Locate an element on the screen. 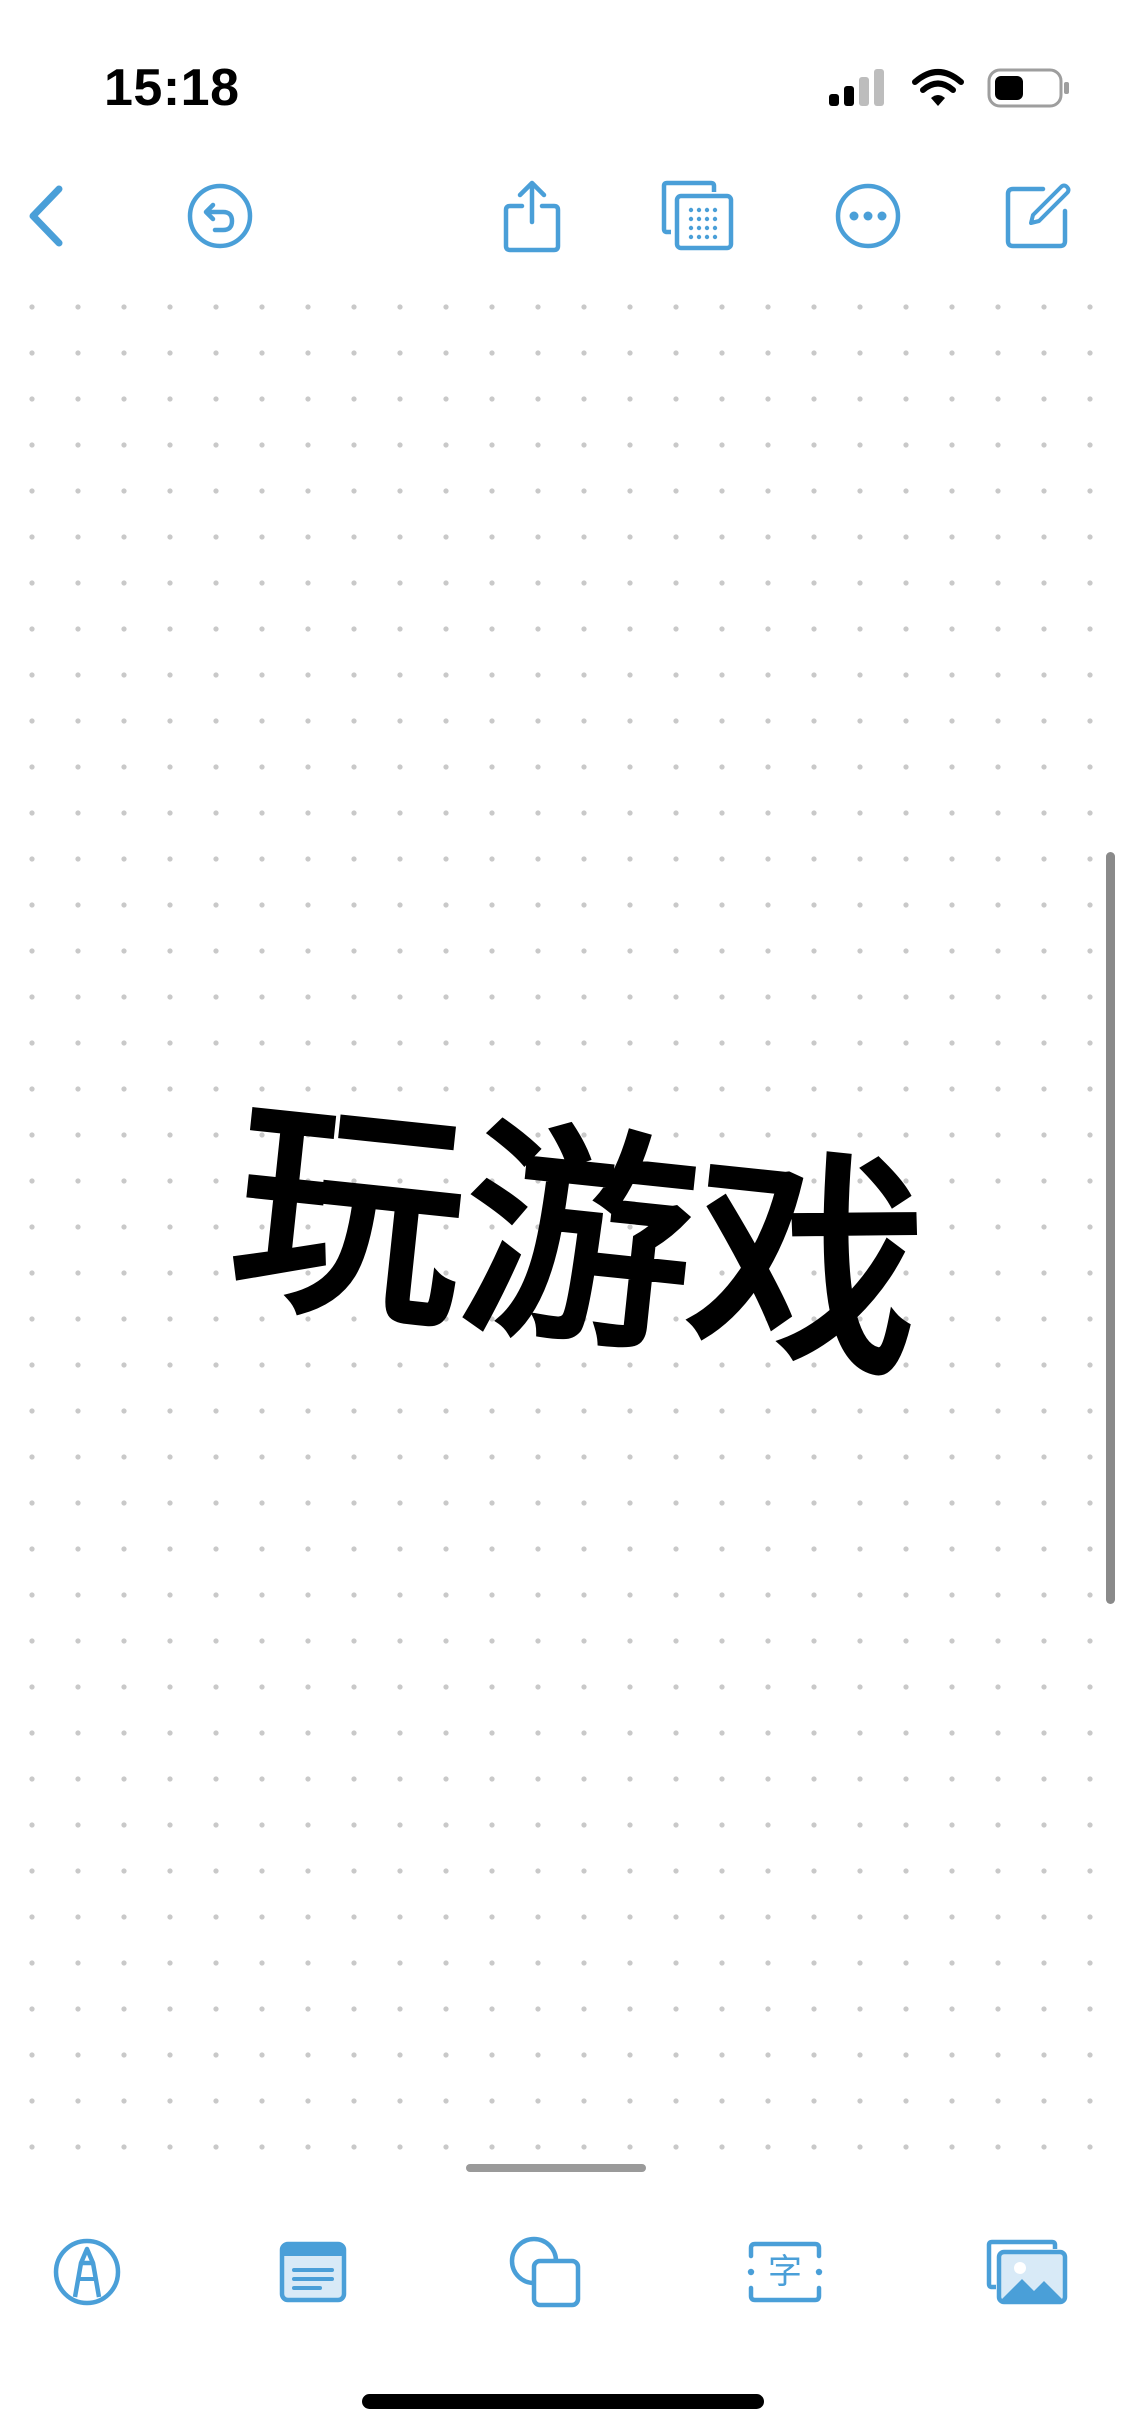 This screenshot has height=2436, width=1125. new-board-button is located at coordinates (1038, 216).